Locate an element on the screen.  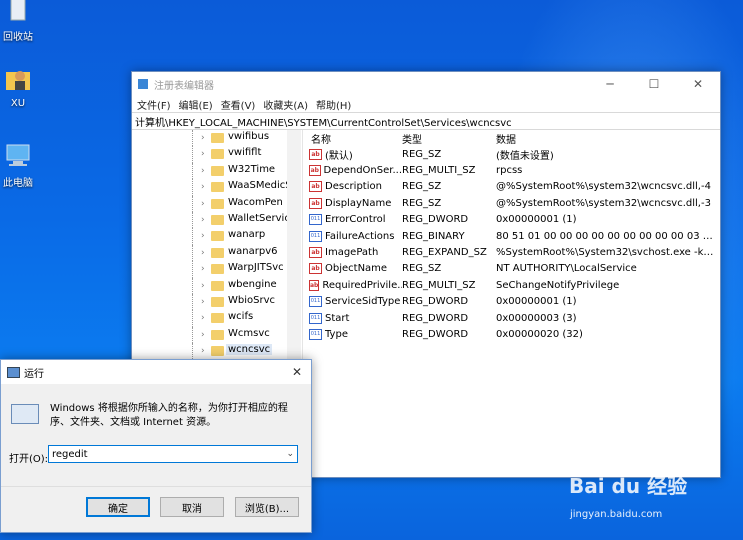
tree-item: › wbengine is located at coordinates (217, 285).